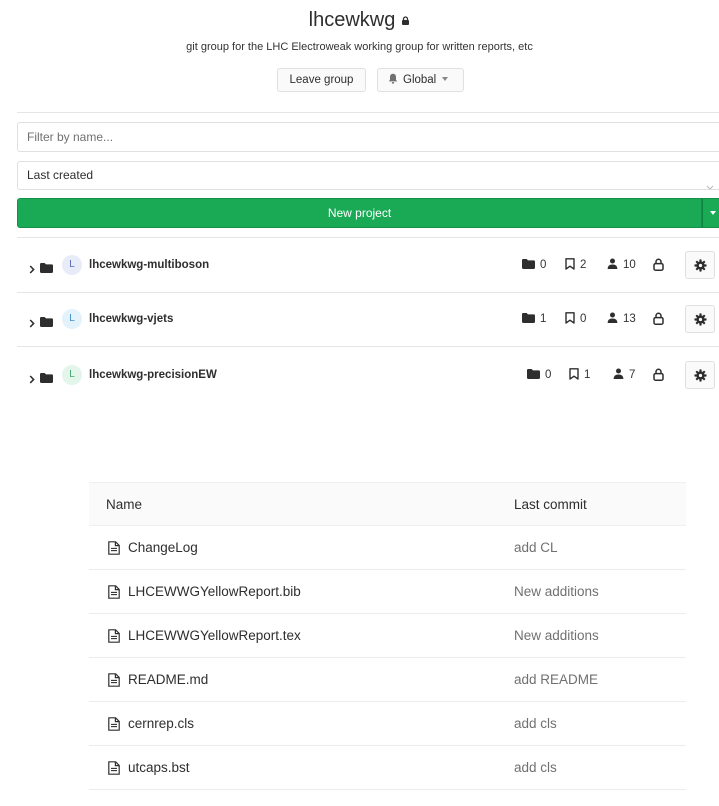 The image size is (719, 806). What do you see at coordinates (368, 266) in the screenshot?
I see `subgroup-row: L lhcewkwg-multiboson 0 2 10` at bounding box center [368, 266].